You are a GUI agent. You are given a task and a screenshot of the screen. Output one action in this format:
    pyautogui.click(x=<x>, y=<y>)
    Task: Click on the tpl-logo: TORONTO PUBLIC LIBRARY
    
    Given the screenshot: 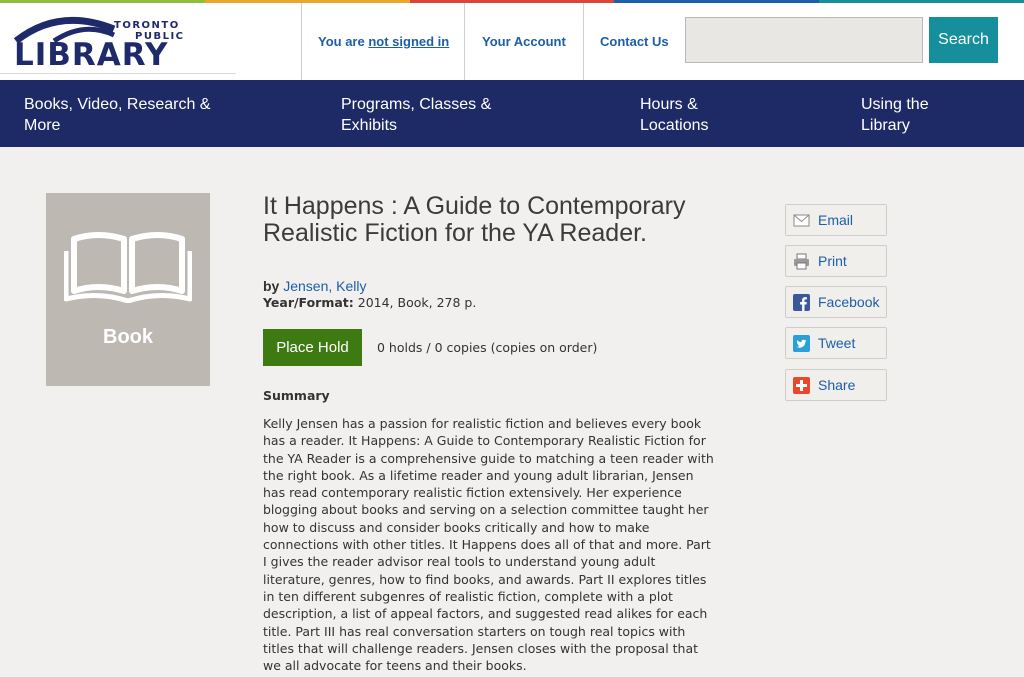 What is the action you would take?
    pyautogui.click(x=99, y=44)
    